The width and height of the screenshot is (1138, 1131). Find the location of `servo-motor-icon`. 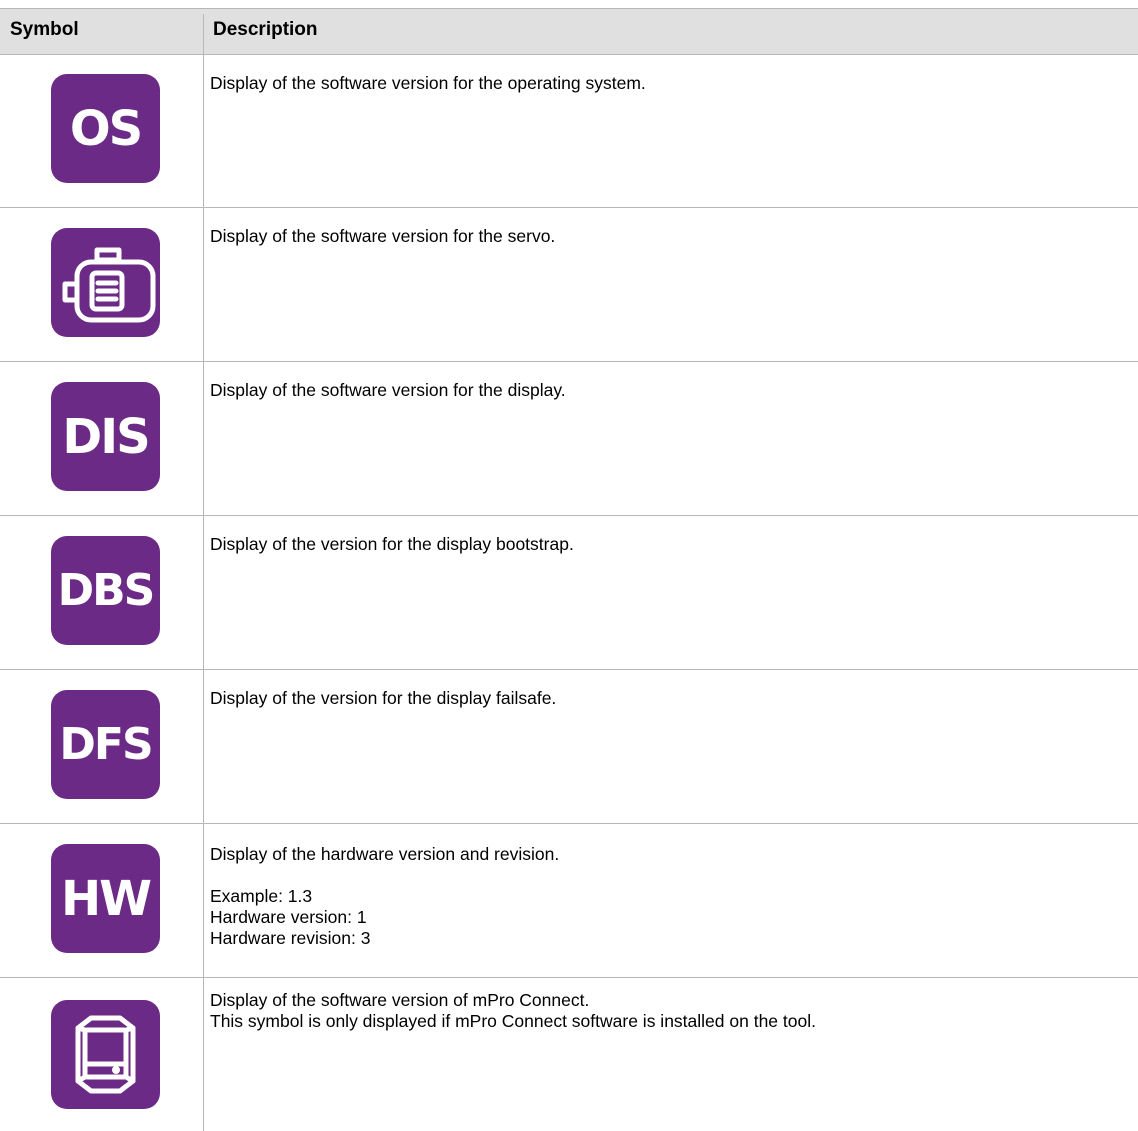

servo-motor-icon is located at coordinates (105, 282).